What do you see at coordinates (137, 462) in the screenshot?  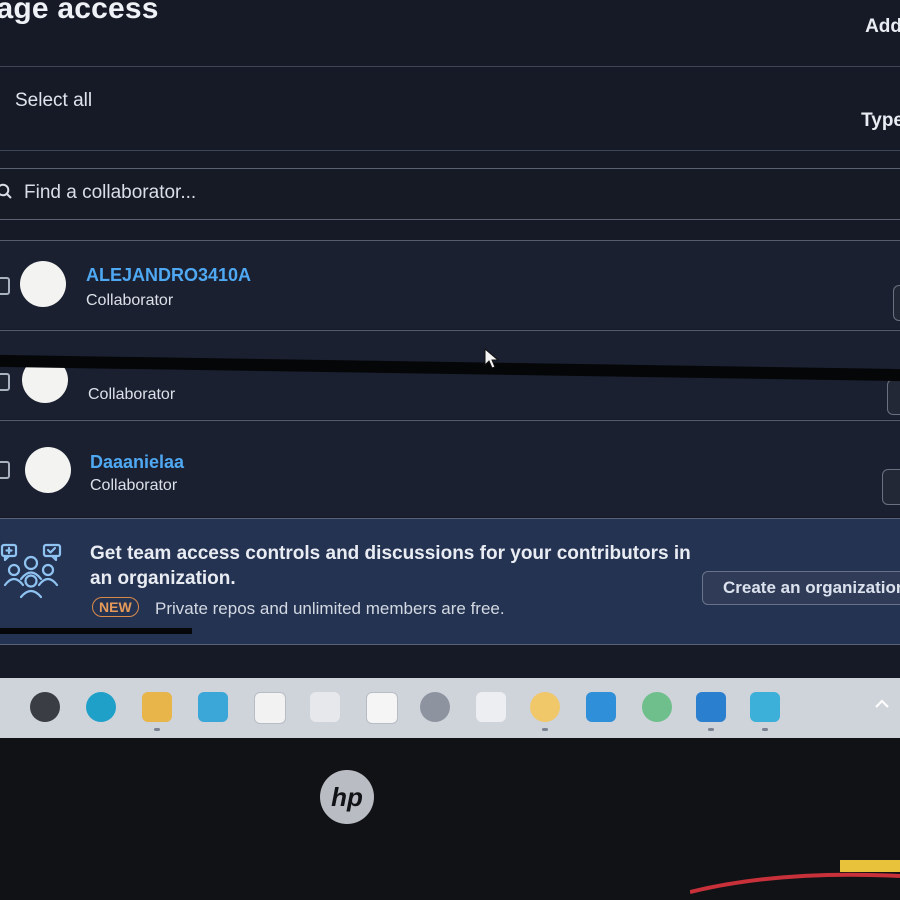 I see `collaborator-username: Daaanielaa` at bounding box center [137, 462].